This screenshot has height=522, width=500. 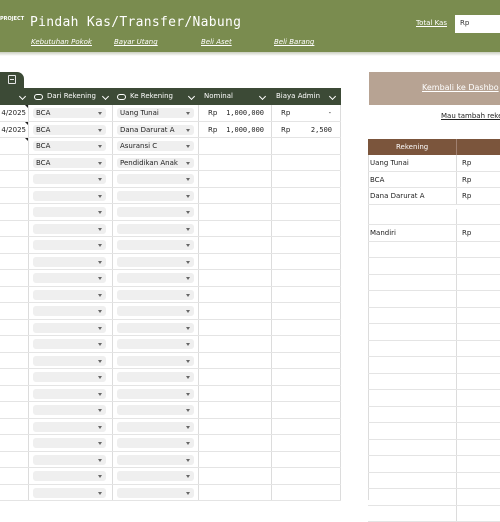 What do you see at coordinates (216, 42) in the screenshot?
I see `nav-link-beli-aset: Beli Aset` at bounding box center [216, 42].